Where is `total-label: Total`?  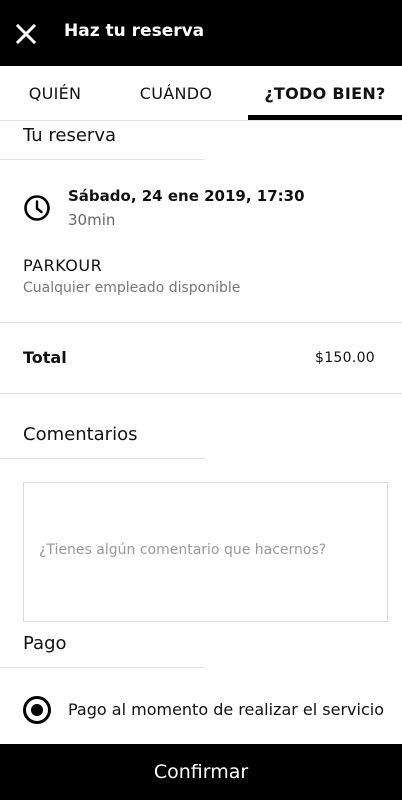 total-label: Total is located at coordinates (45, 357).